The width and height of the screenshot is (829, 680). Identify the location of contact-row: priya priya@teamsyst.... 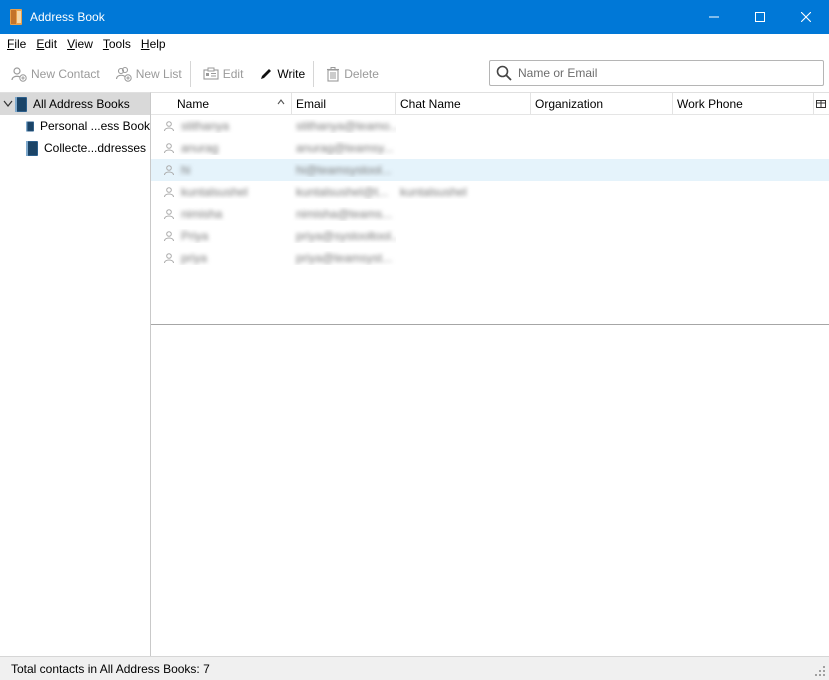
(490, 258).